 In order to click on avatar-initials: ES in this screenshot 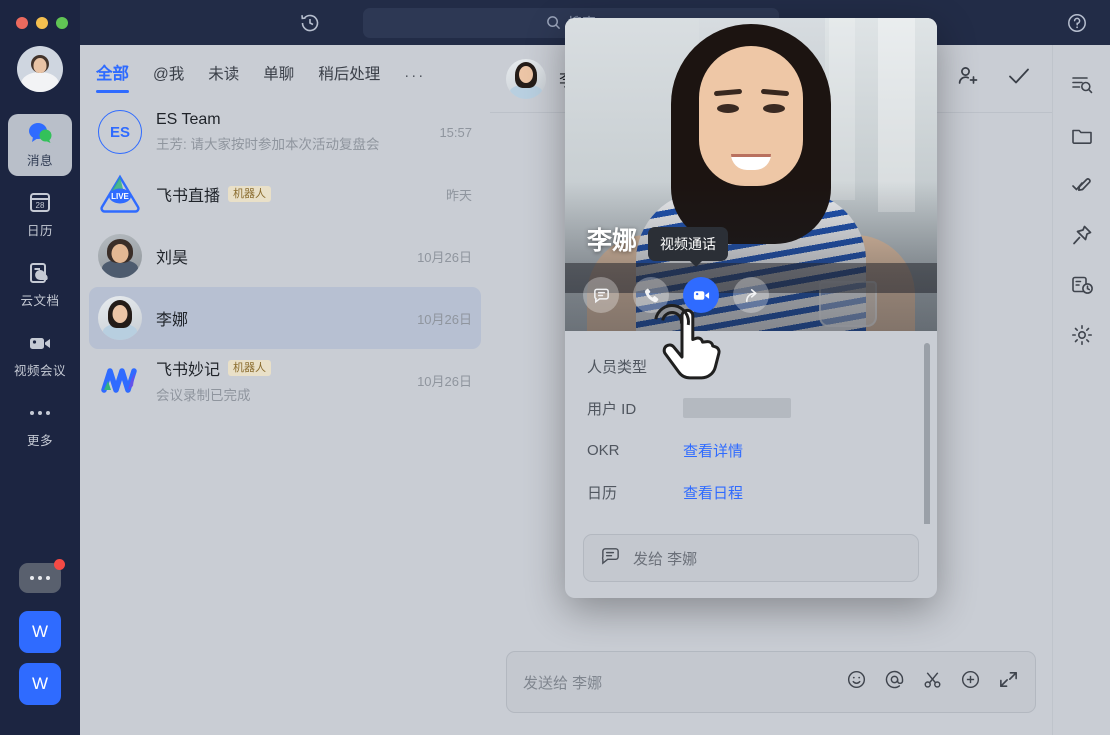, I will do `click(119, 132)`.